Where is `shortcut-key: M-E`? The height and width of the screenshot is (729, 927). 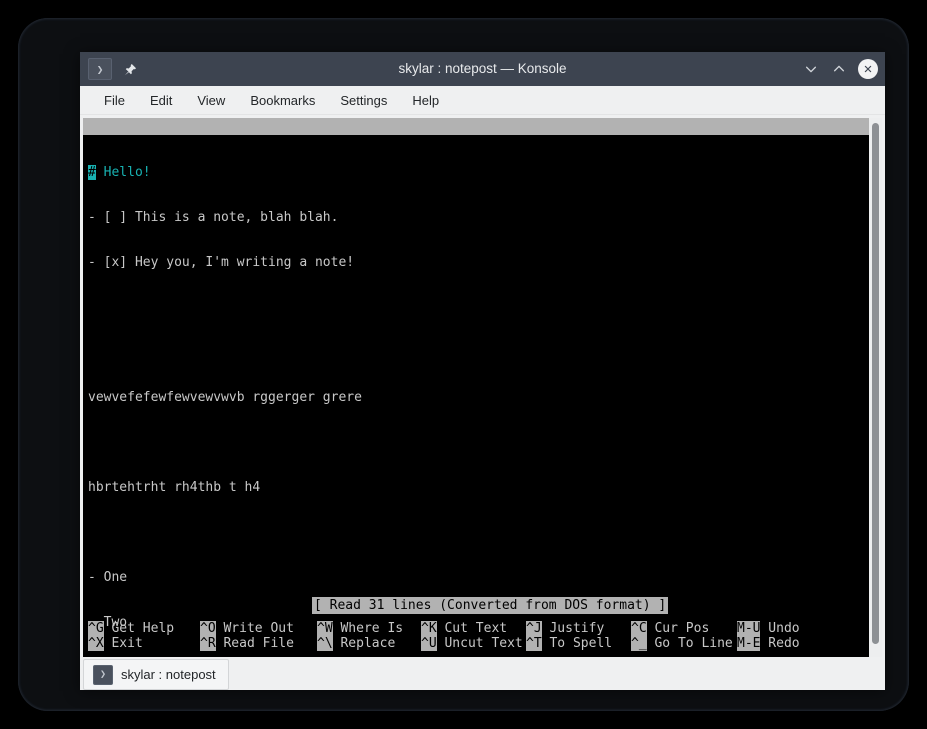 shortcut-key: M-E is located at coordinates (749, 643).